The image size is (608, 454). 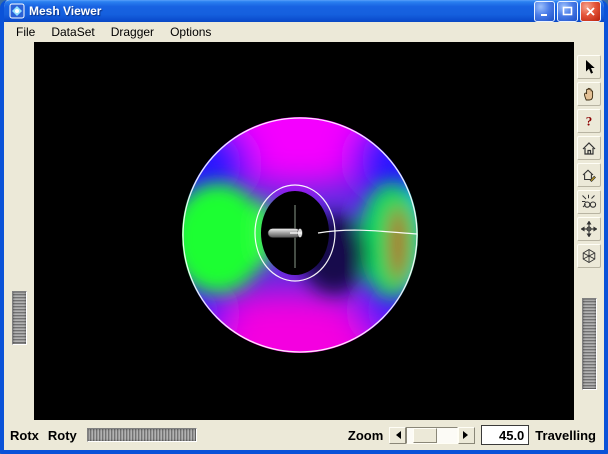 What do you see at coordinates (304, 32) in the screenshot?
I see `menu-bar: File DataSet Dragger Options` at bounding box center [304, 32].